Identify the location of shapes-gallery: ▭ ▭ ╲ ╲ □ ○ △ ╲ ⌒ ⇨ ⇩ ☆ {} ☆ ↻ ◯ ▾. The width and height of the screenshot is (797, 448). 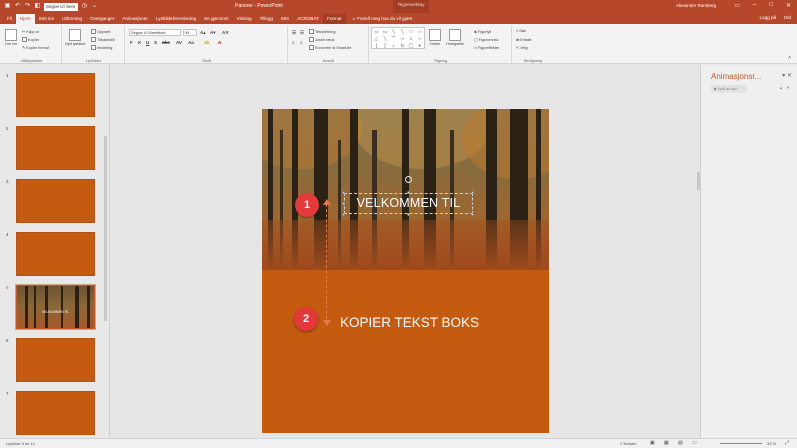
(398, 38).